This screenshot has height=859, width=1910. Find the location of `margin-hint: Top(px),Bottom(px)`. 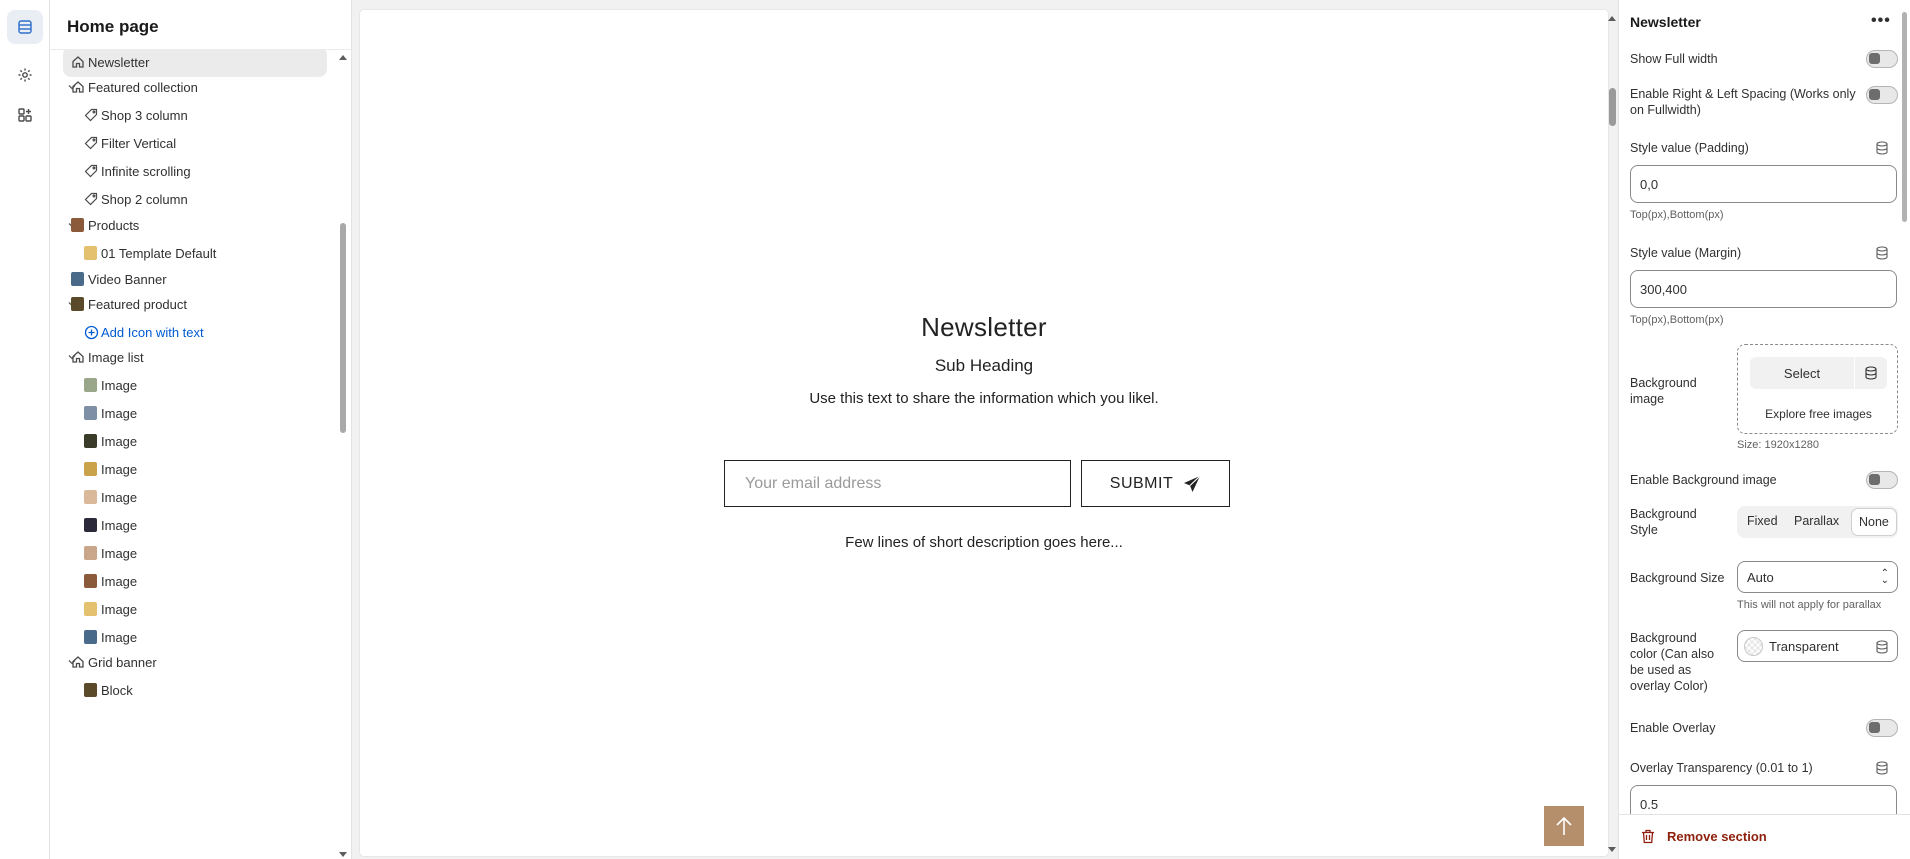

margin-hint: Top(px),Bottom(px) is located at coordinates (1677, 320).